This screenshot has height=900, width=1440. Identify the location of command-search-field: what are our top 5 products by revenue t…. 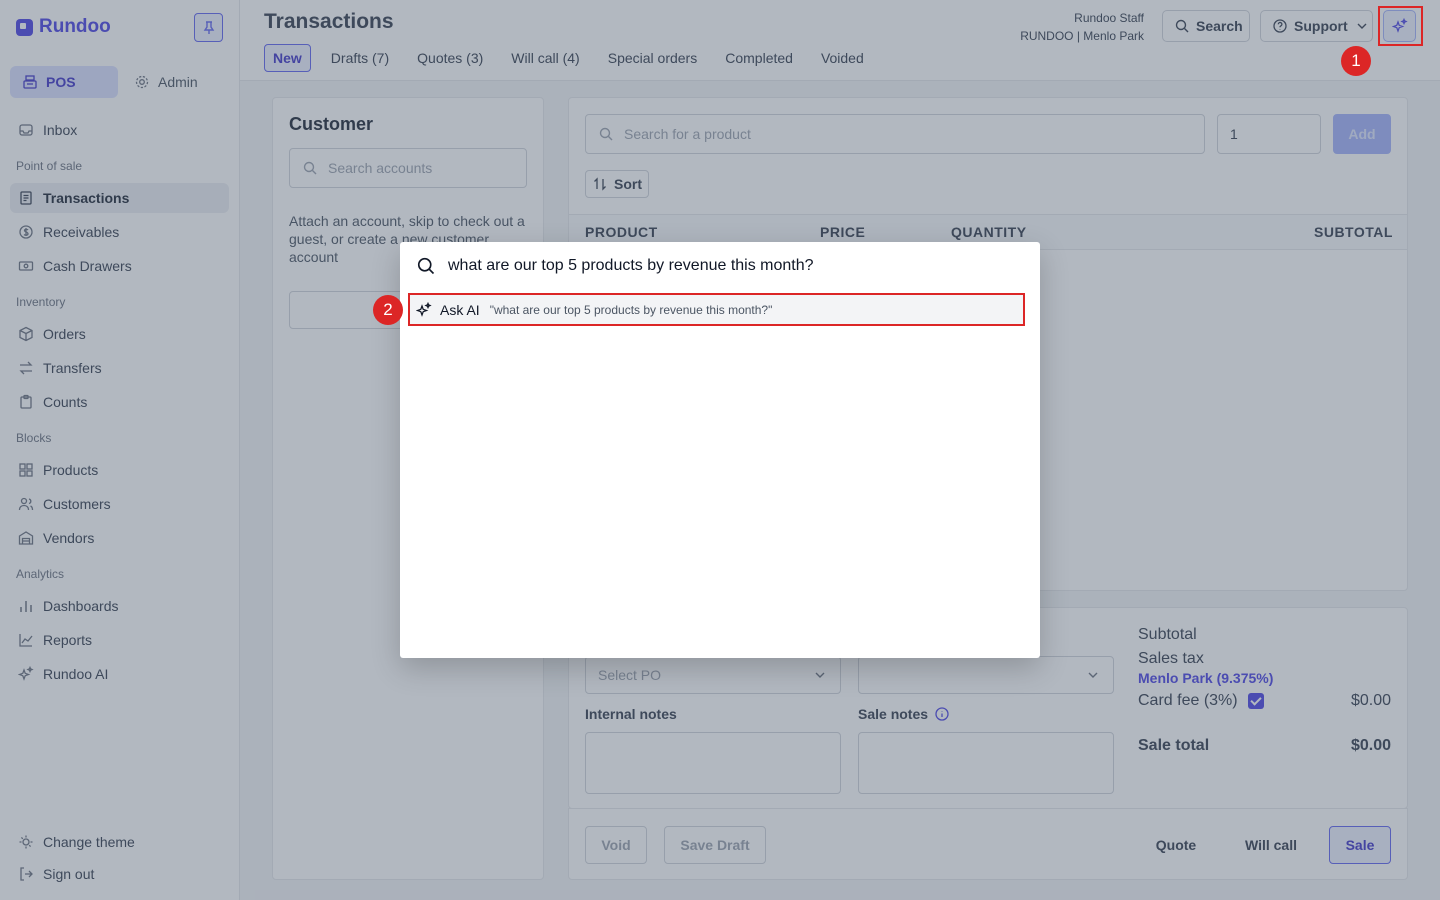
(720, 266).